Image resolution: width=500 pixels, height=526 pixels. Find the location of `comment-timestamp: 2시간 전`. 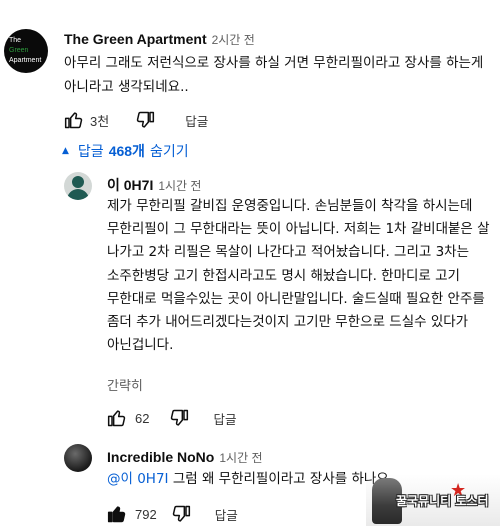

comment-timestamp: 2시간 전 is located at coordinates (233, 39).